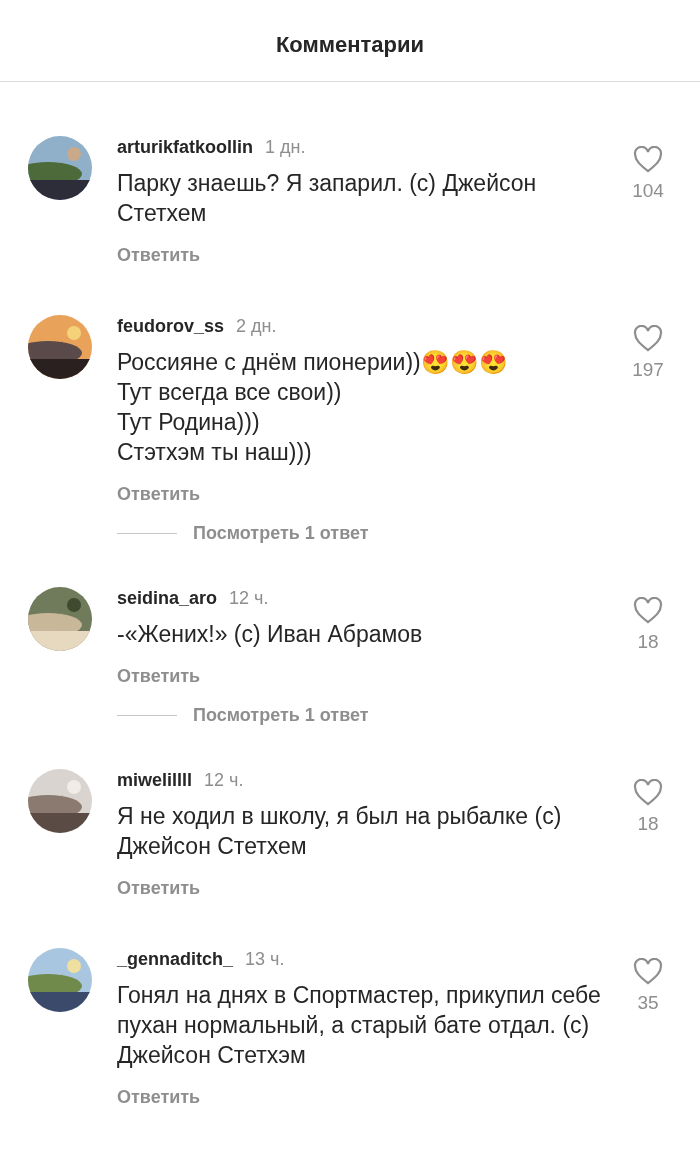 This screenshot has height=1159, width=700. I want to click on comment-text: Тут Родина))), so click(189, 422).